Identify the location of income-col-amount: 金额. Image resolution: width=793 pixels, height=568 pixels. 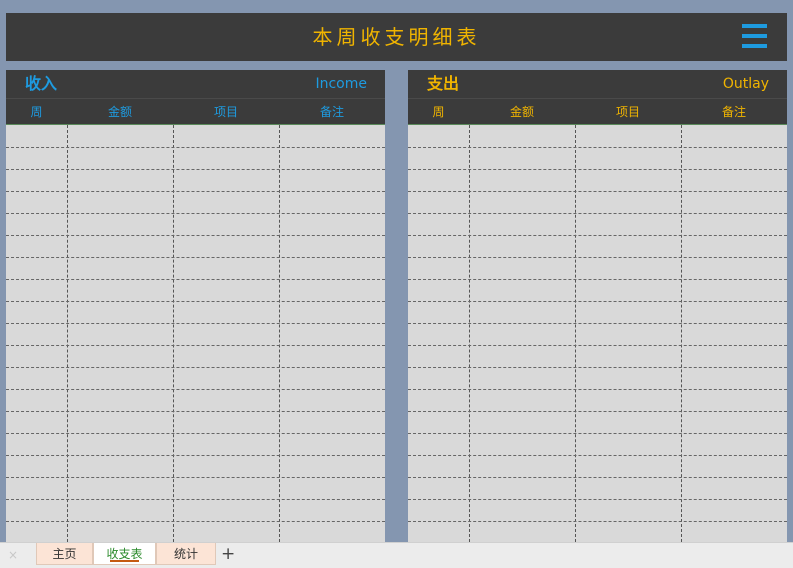
(119, 112).